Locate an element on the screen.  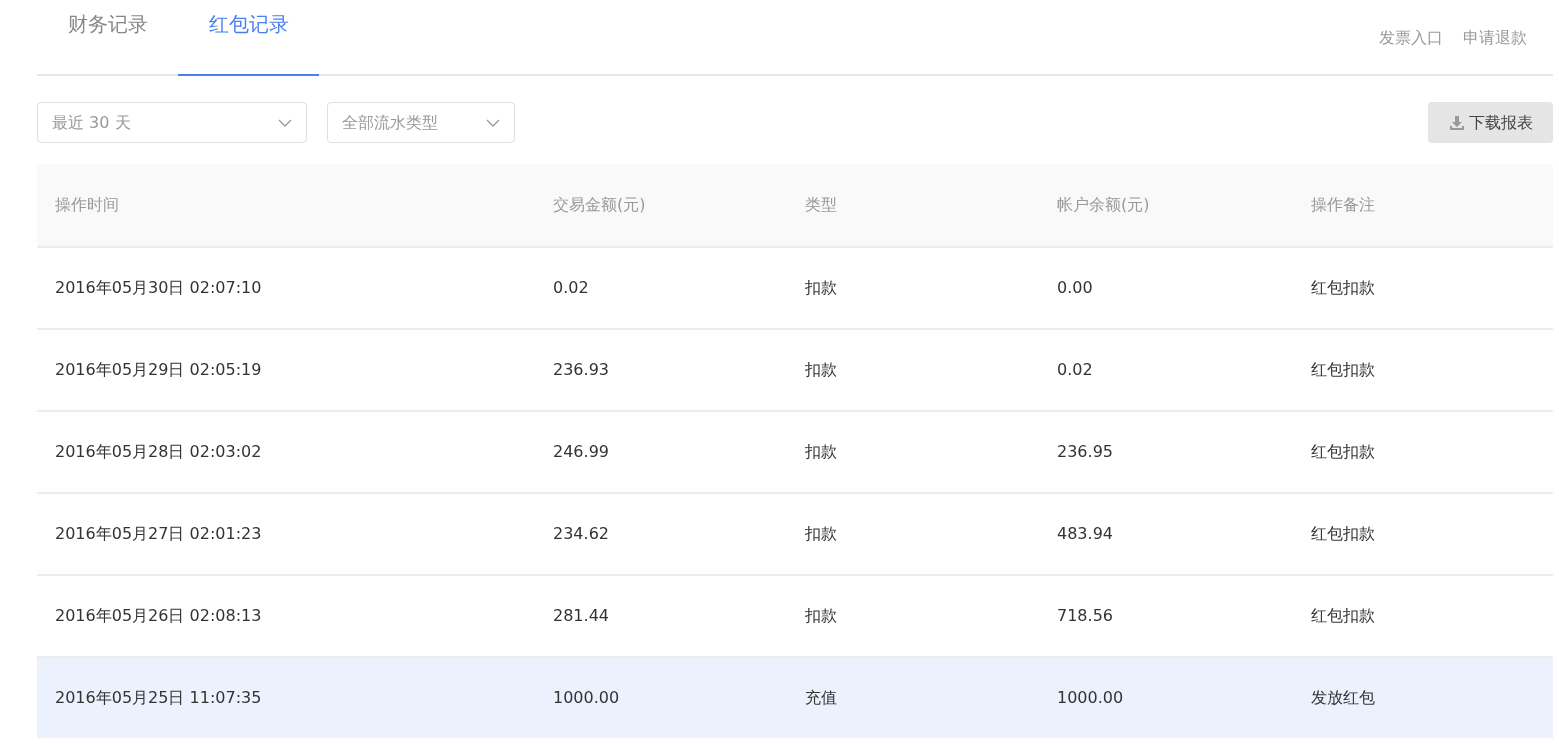
column-header: 帐户余额(元) is located at coordinates (1103, 204).